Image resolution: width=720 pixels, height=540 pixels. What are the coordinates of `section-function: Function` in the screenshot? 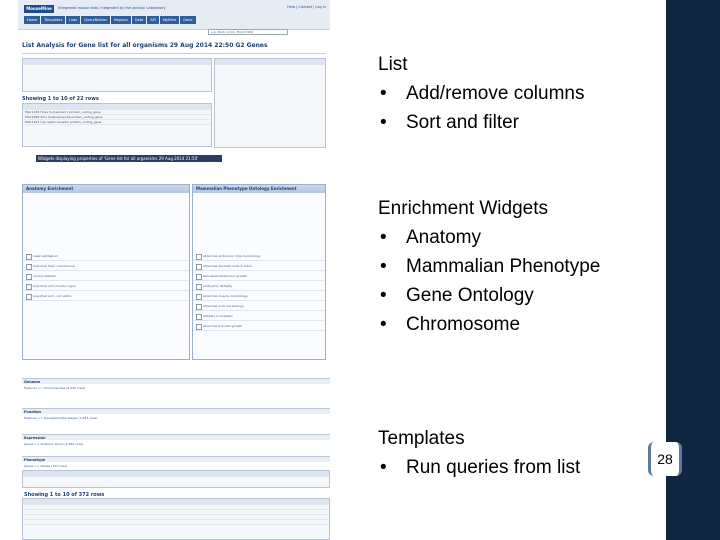 It's located at (176, 411).